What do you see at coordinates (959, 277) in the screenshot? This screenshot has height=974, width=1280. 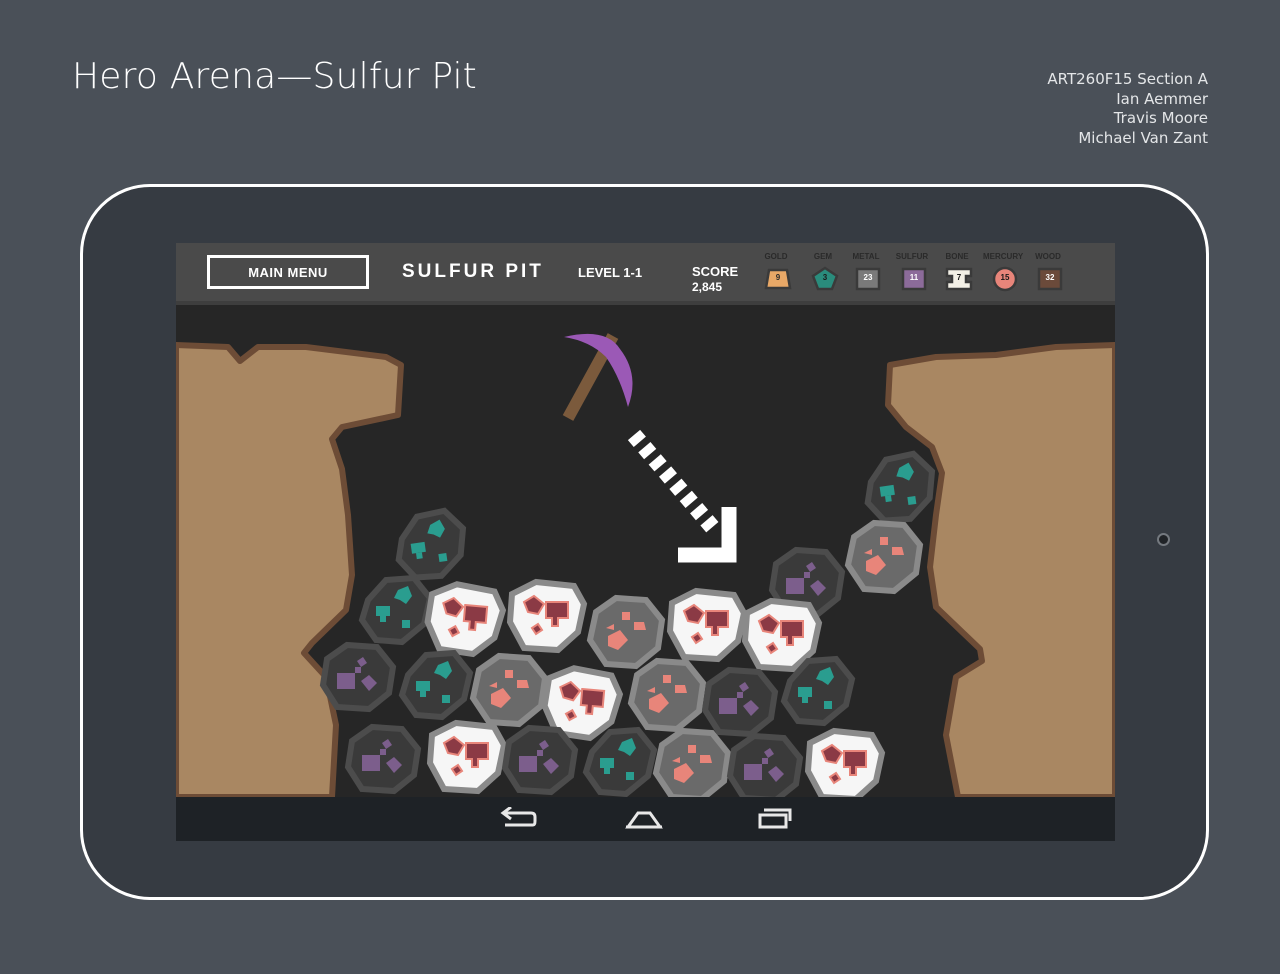 I see `resource-bone-count: 7` at bounding box center [959, 277].